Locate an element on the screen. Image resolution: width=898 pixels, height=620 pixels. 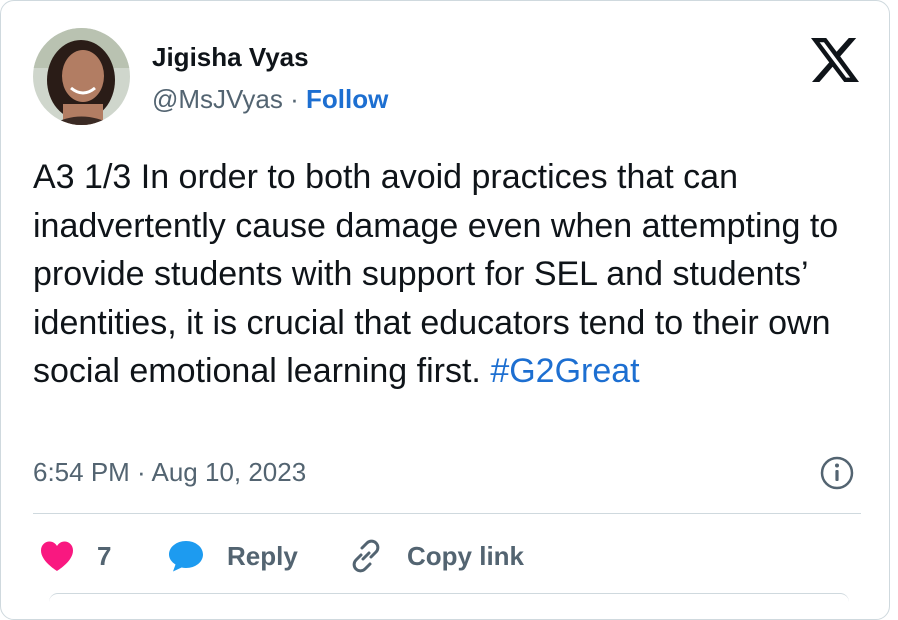
avatar is located at coordinates (81, 76).